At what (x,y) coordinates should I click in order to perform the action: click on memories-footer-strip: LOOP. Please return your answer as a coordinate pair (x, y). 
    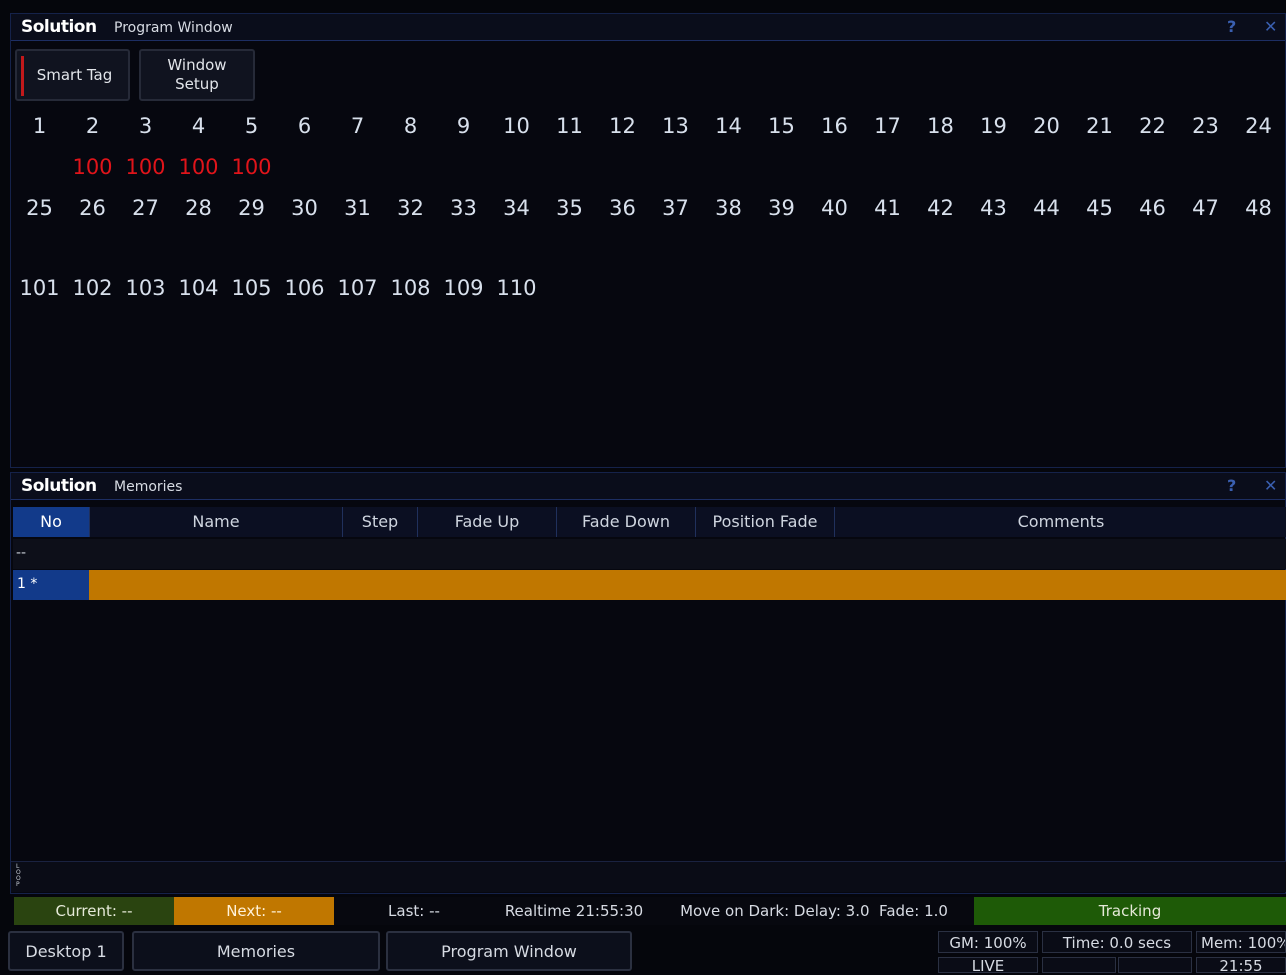
    Looking at the image, I should click on (648, 876).